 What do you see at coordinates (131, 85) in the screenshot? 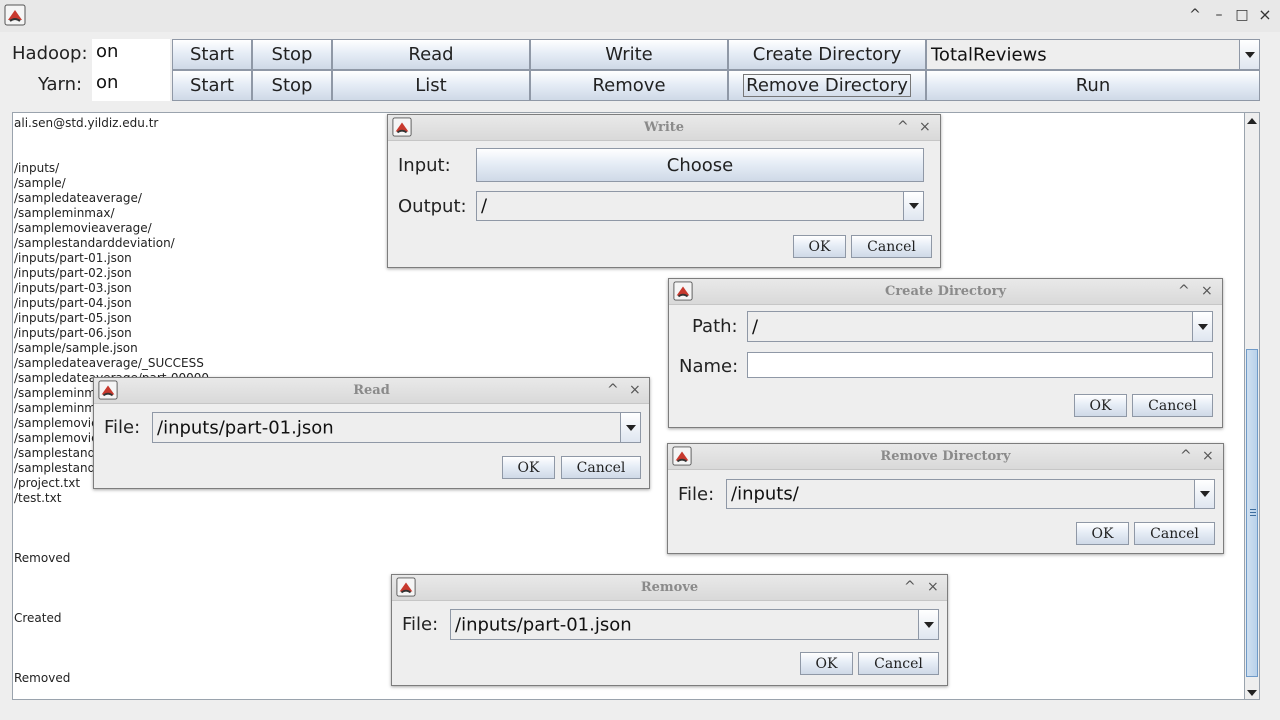
I see `yarn-status-field: on` at bounding box center [131, 85].